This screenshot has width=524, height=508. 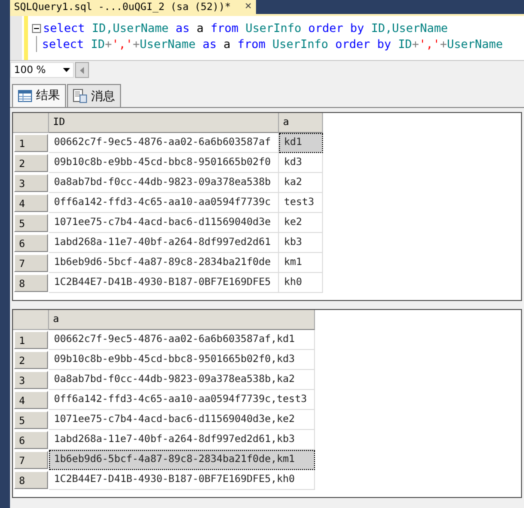 What do you see at coordinates (164, 143) in the screenshot?
I see `table-cell: 00662c7f-9ec5-4876-aa02-6a6b603587af` at bounding box center [164, 143].